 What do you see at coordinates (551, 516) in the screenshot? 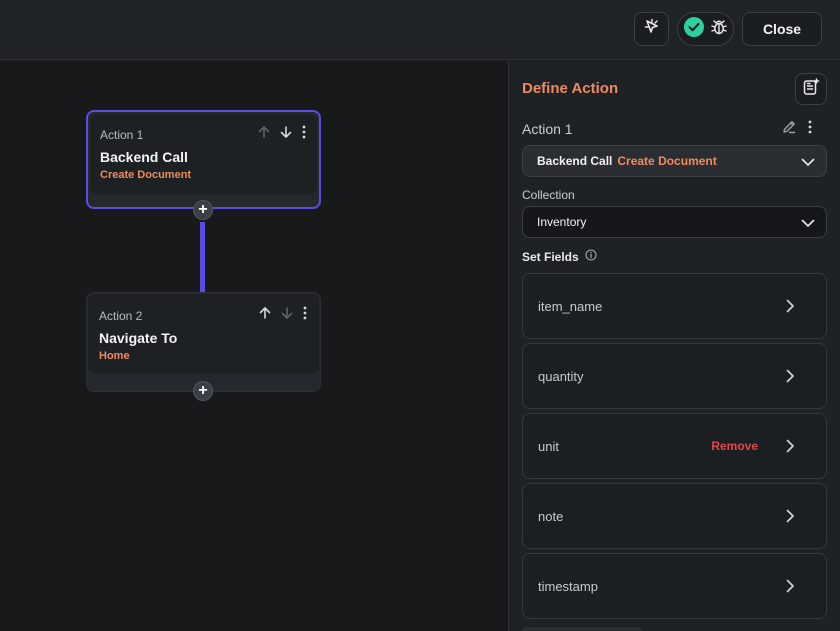
I see `field-name: note` at bounding box center [551, 516].